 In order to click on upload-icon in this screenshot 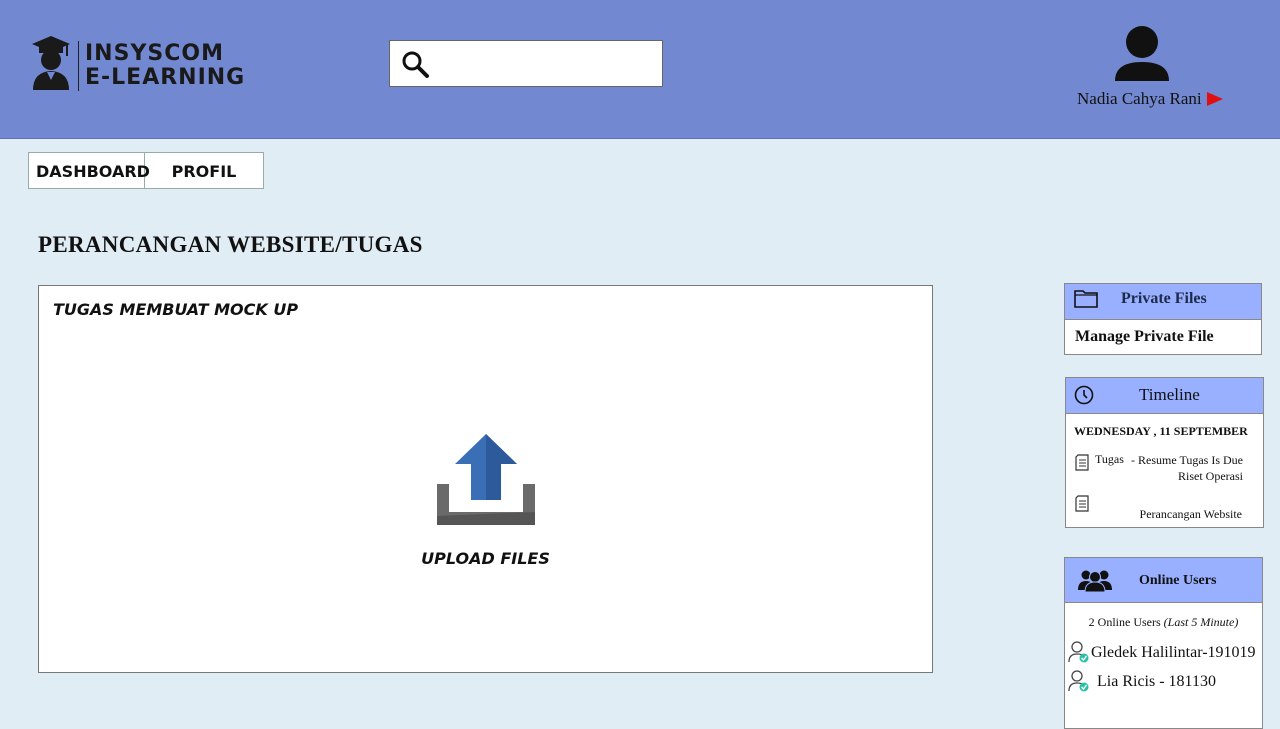, I will do `click(486, 482)`.